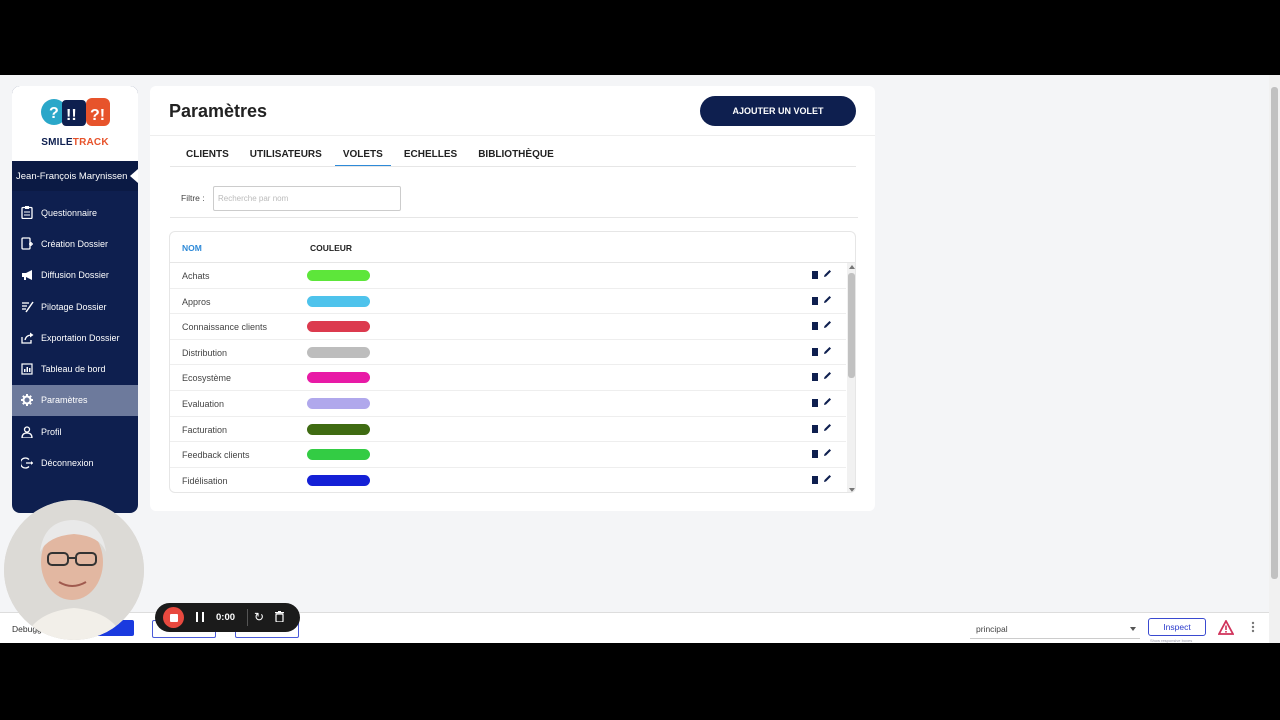 This screenshot has width=1280, height=720. Describe the element at coordinates (852, 267) in the screenshot. I see `scroll-up-icon` at that location.